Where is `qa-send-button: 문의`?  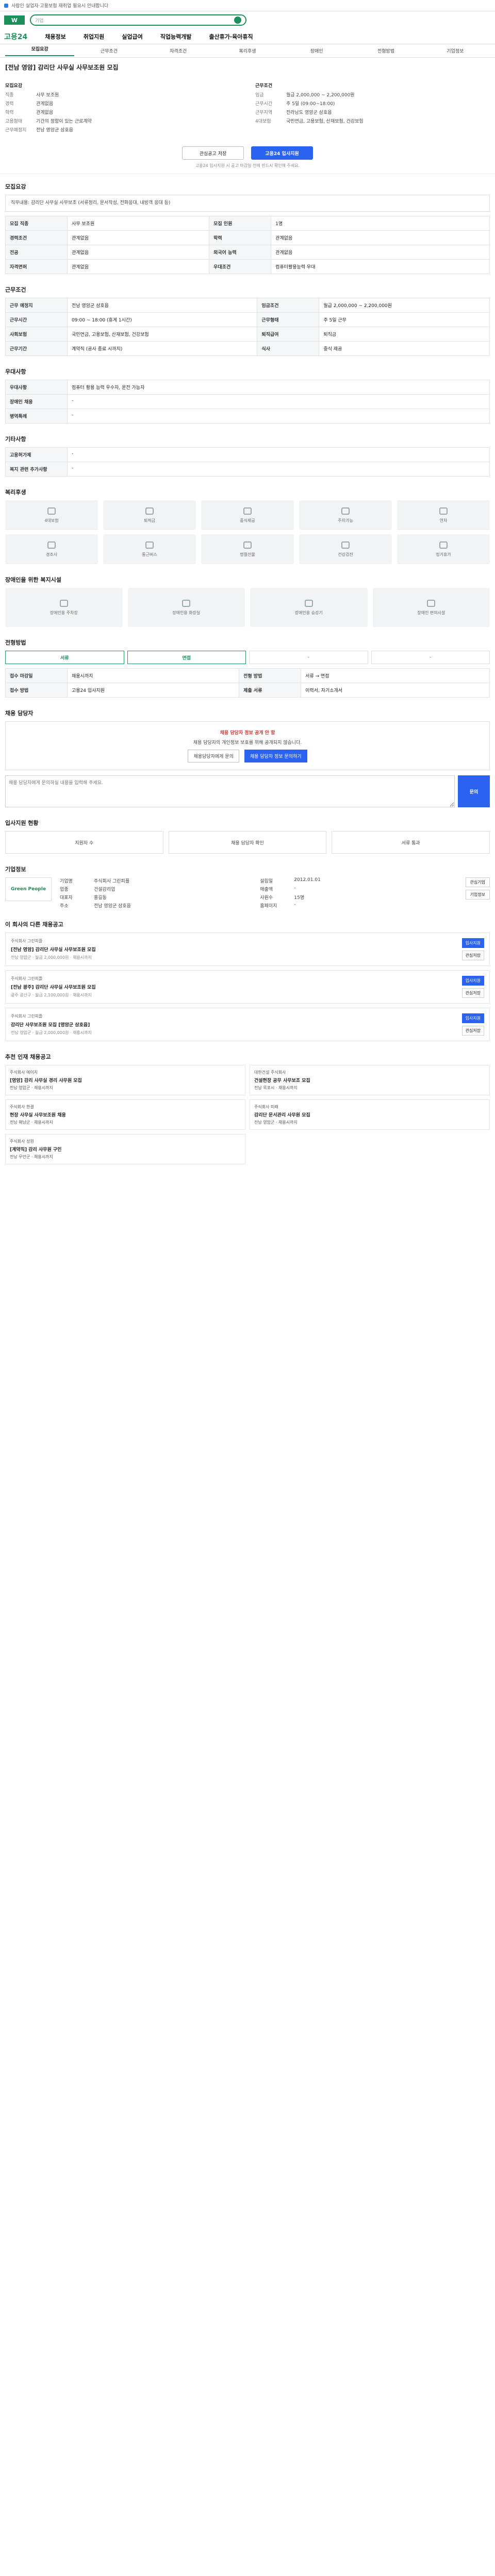 qa-send-button: 문의 is located at coordinates (474, 791).